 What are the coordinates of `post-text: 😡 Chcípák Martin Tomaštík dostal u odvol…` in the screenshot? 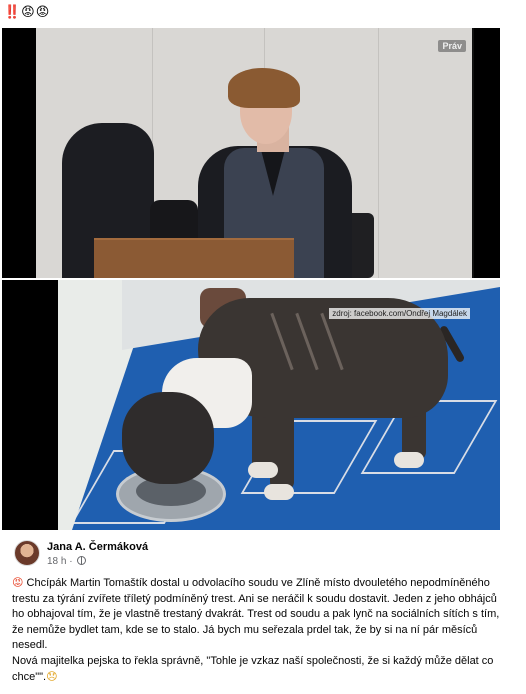 It's located at (256, 630).